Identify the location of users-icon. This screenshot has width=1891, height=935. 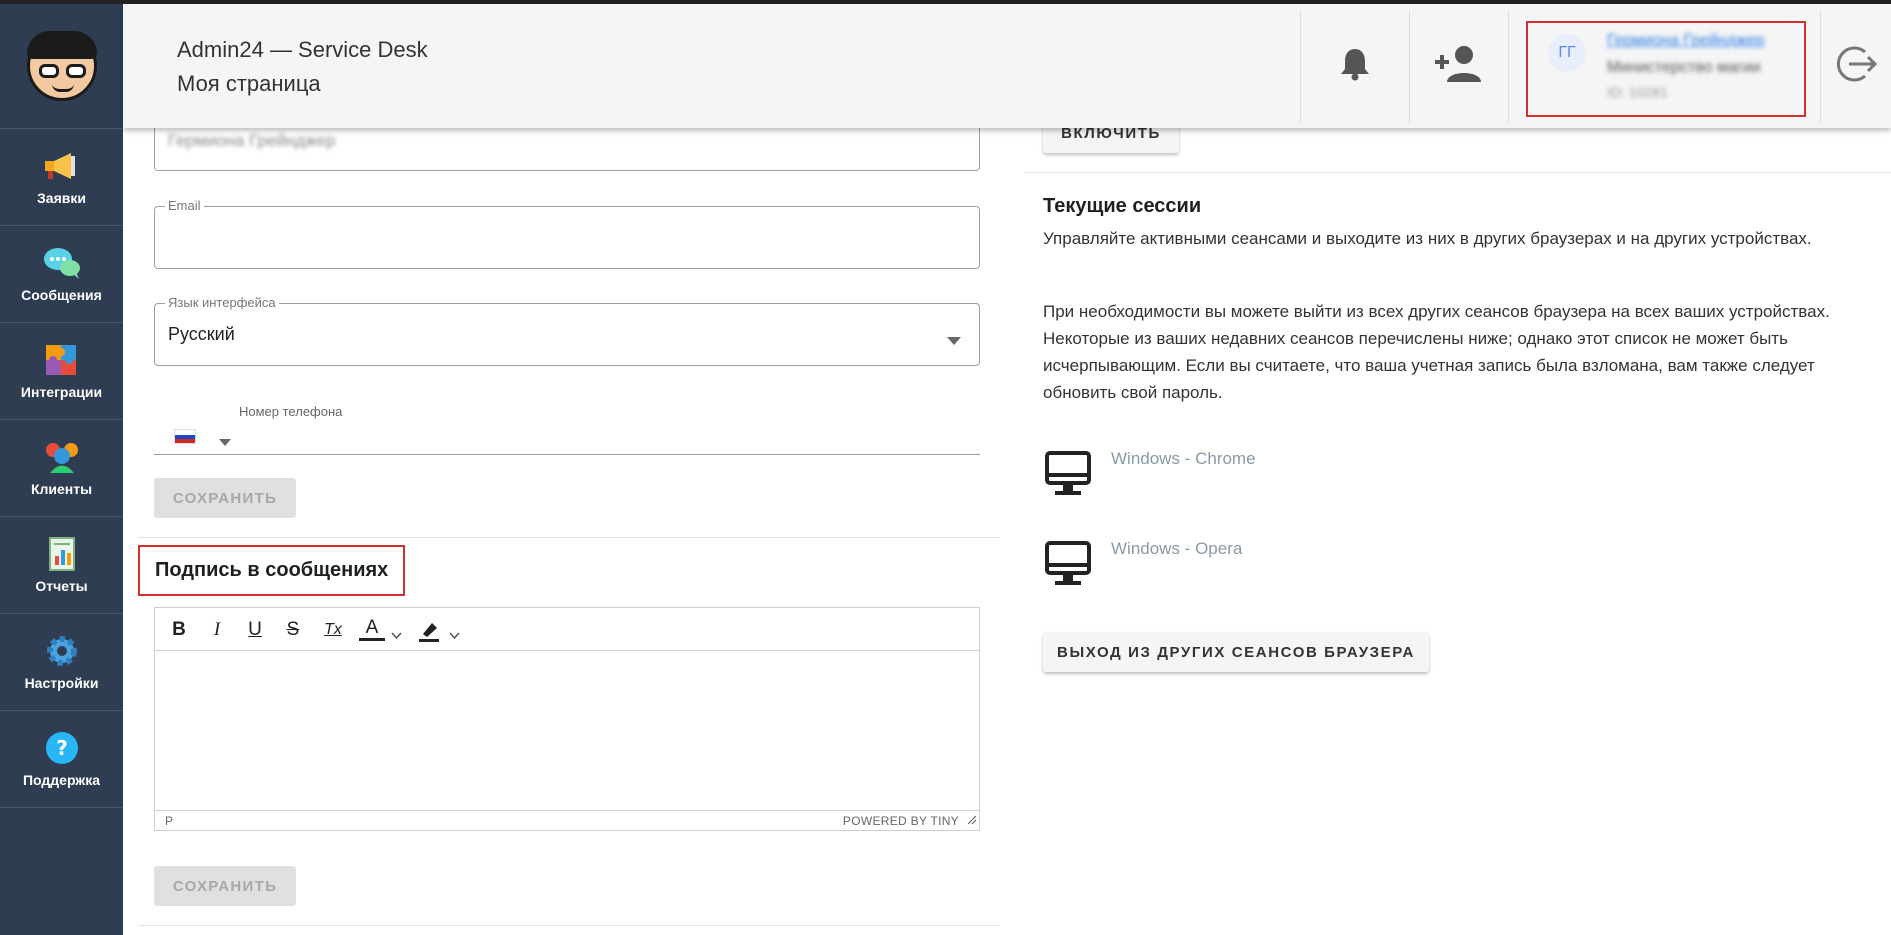
(62, 457).